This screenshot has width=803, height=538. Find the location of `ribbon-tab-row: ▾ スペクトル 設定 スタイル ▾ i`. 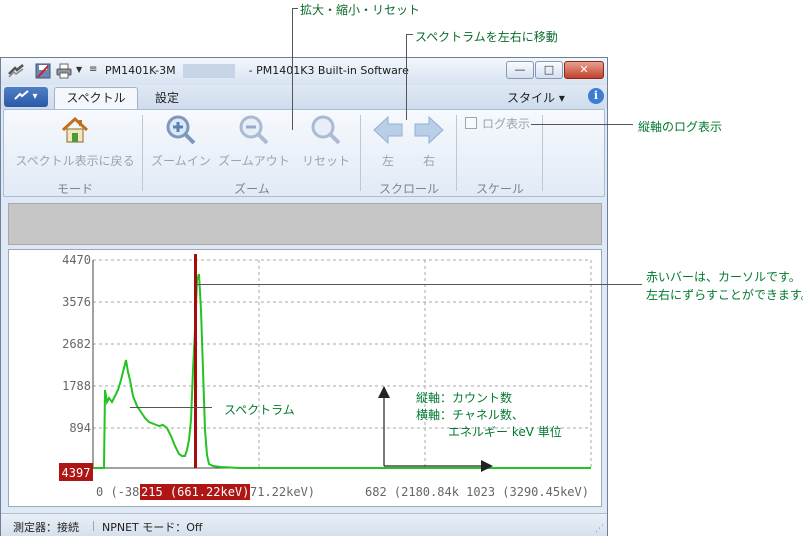

ribbon-tab-row: ▾ スペクトル 設定 スタイル ▾ i is located at coordinates (304, 97).